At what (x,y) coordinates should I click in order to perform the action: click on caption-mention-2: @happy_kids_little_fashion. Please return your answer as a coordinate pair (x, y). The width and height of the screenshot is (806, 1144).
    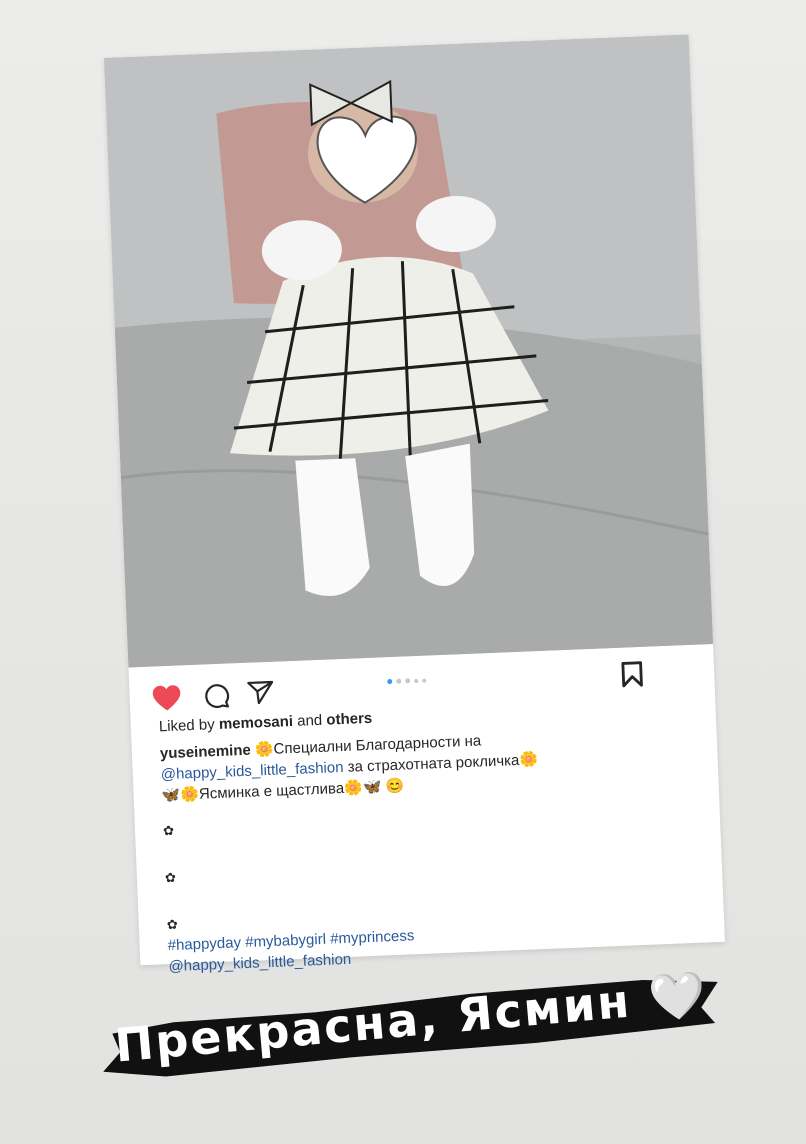
    Looking at the image, I should click on (259, 963).